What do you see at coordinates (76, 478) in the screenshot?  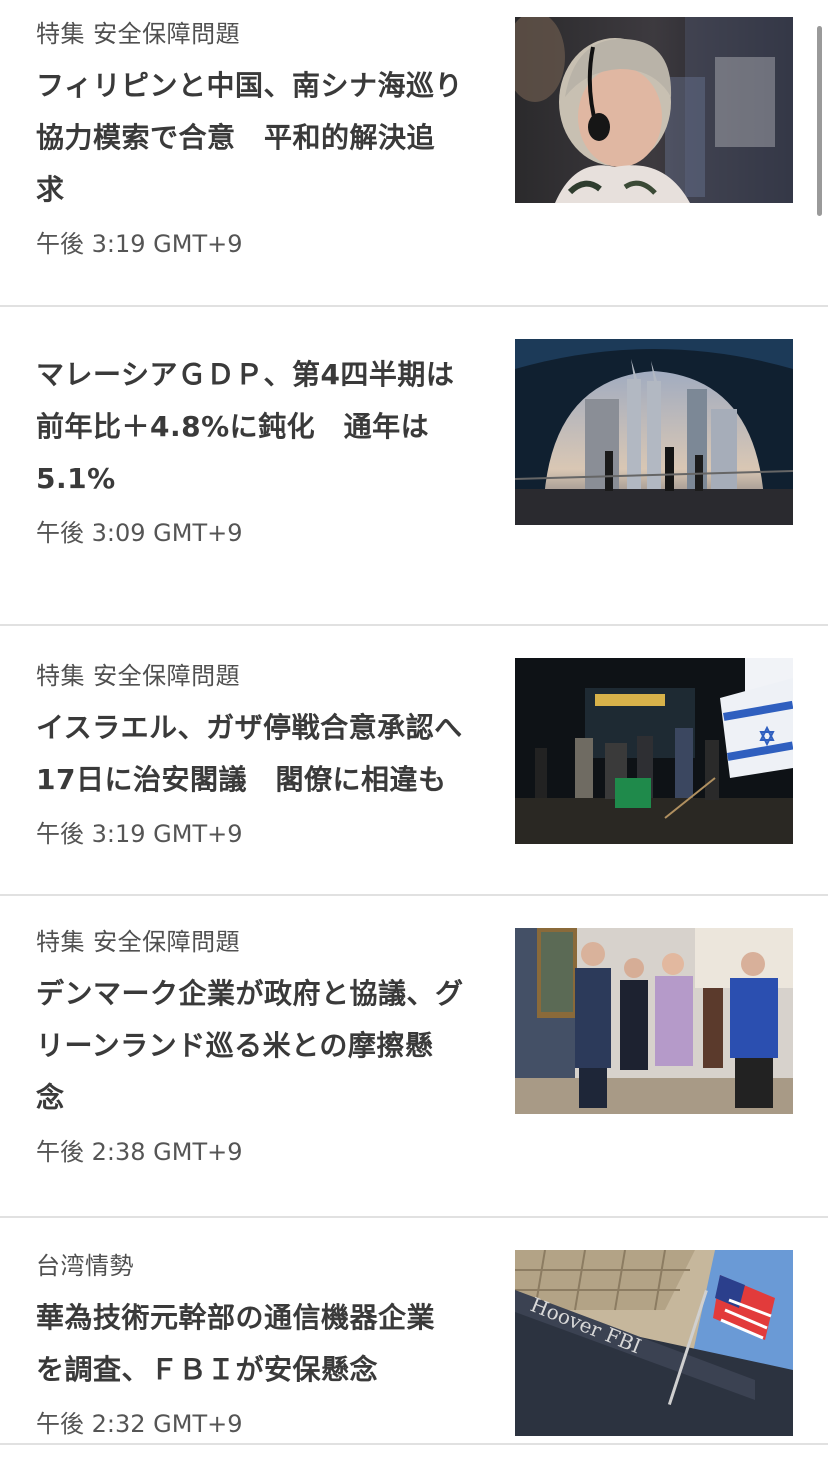 I see `headline-line: 5.1%` at bounding box center [76, 478].